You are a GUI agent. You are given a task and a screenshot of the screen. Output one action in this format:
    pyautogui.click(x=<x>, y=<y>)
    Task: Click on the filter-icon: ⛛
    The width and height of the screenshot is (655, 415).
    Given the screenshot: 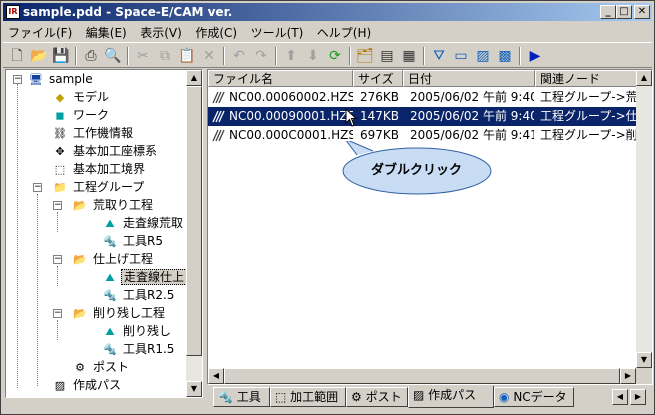 What is the action you would take?
    pyautogui.click(x=439, y=56)
    